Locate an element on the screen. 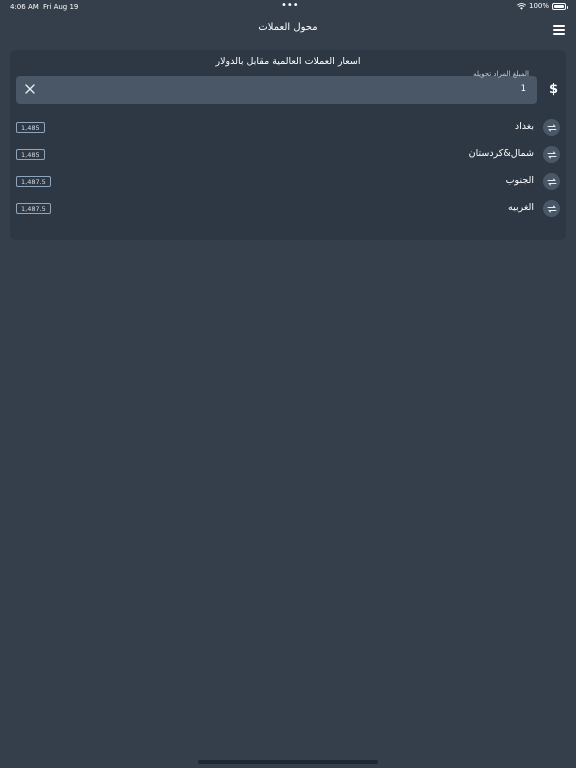 Image resolution: width=576 pixels, height=768 pixels. status-date: Fri Aug 19 is located at coordinates (61, 7).